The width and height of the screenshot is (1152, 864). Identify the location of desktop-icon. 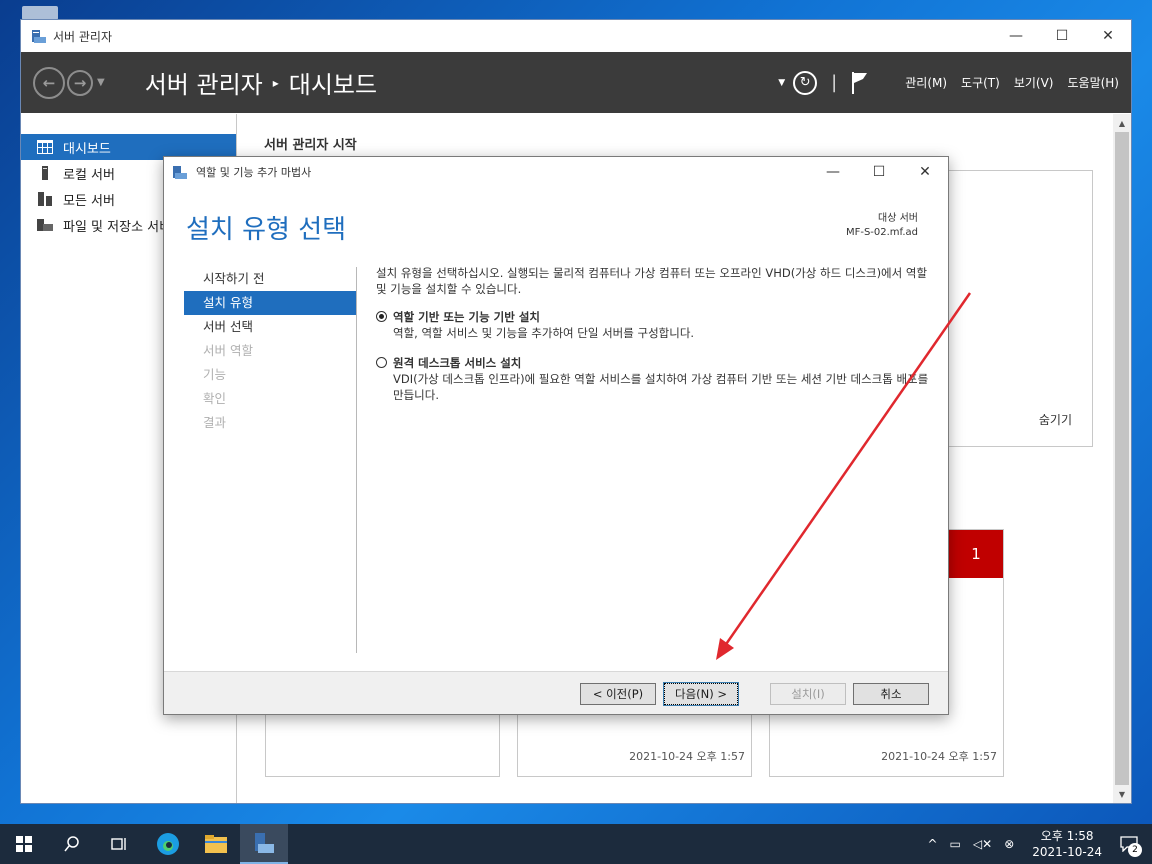
(40, 13).